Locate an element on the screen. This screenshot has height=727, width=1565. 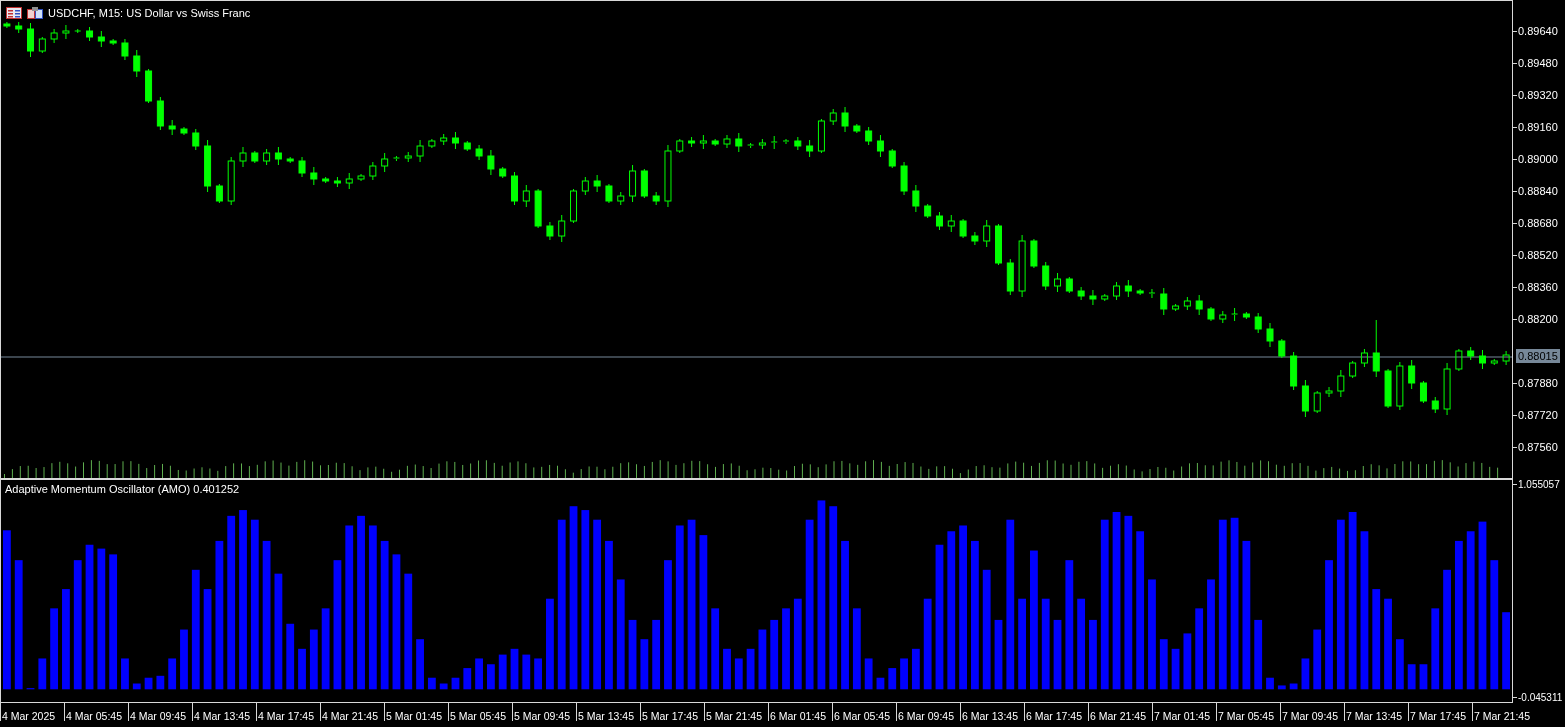
time-axis-label: 7 Mar 13:45 is located at coordinates (1376, 712).